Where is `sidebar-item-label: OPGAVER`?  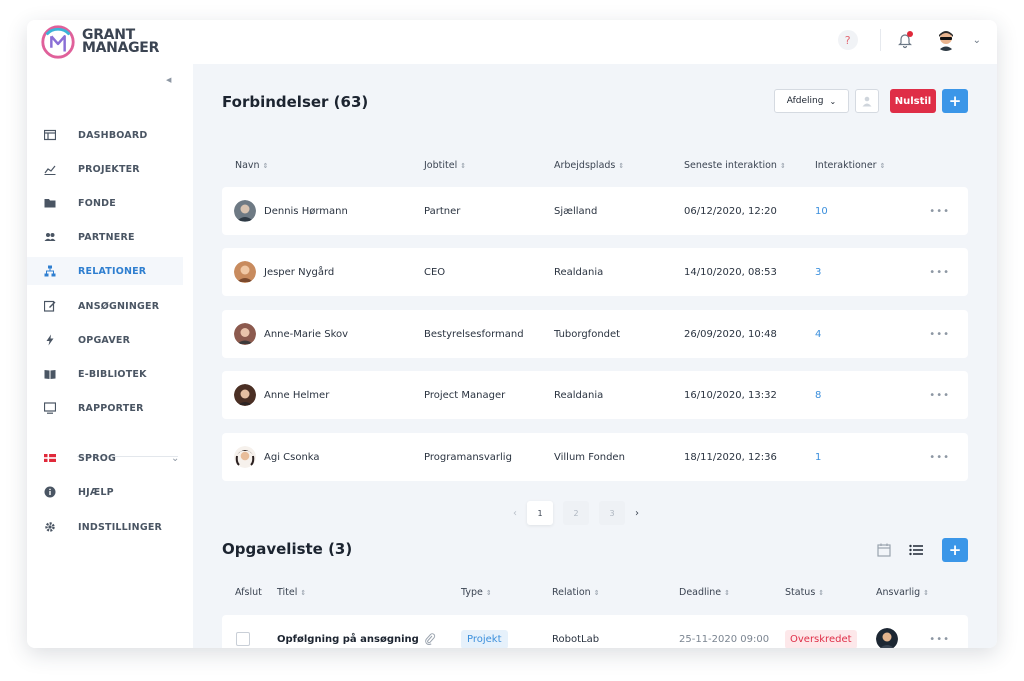
sidebar-item-label: OPGAVER is located at coordinates (104, 340).